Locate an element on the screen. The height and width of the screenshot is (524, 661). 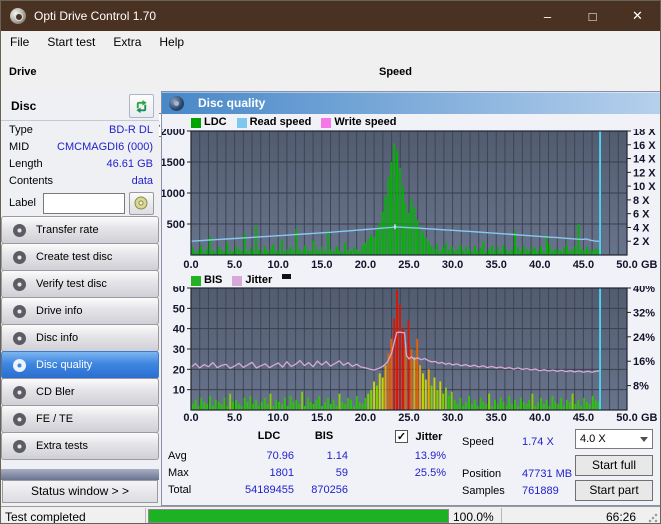
refresh-icon is located at coordinates (141, 106).